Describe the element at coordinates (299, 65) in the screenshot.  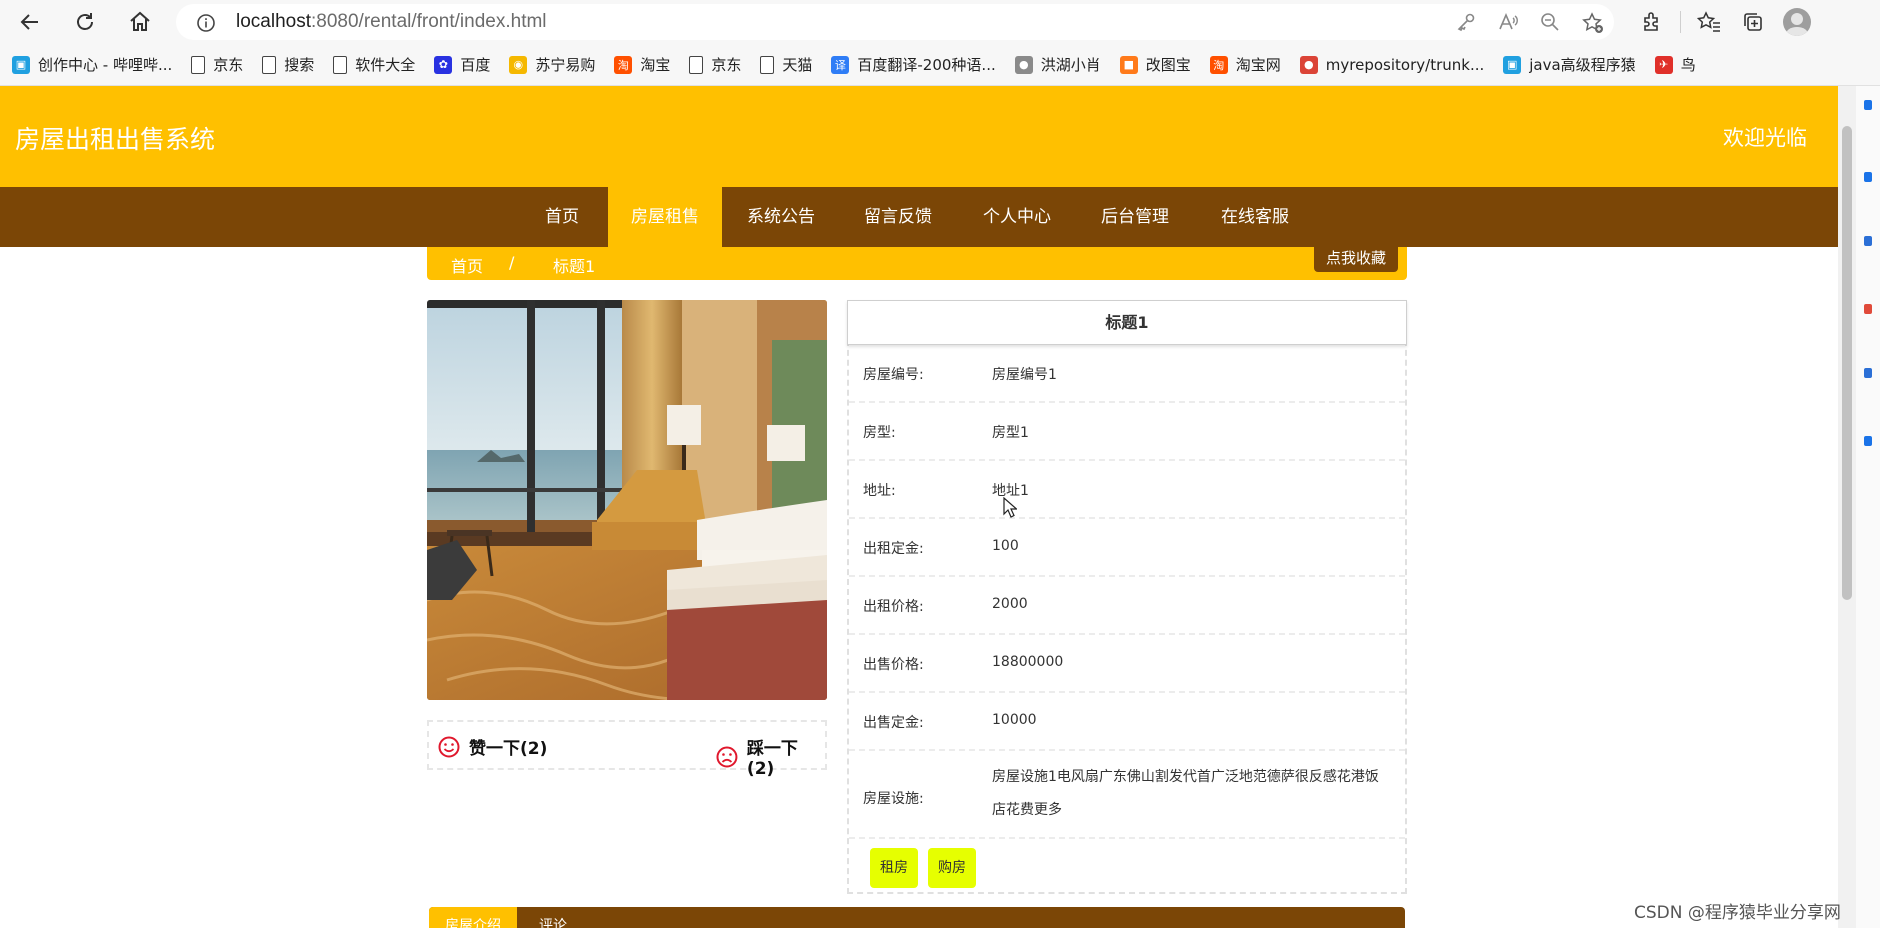
I see `bookmark-label: 搜索` at that location.